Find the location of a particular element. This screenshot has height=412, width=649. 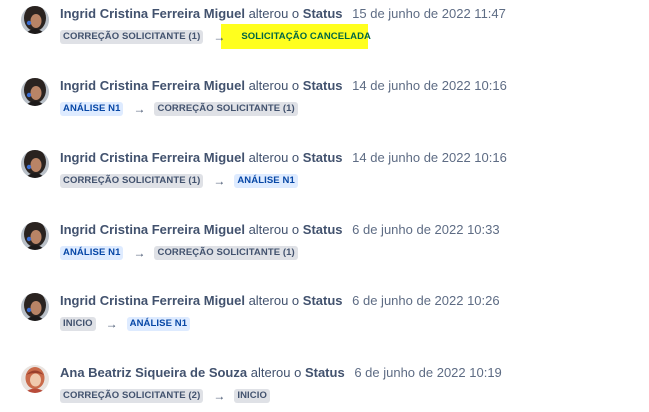

status-transition: CORREÇÃO SOLICITANTE (2) → INICIO is located at coordinates (165, 396).